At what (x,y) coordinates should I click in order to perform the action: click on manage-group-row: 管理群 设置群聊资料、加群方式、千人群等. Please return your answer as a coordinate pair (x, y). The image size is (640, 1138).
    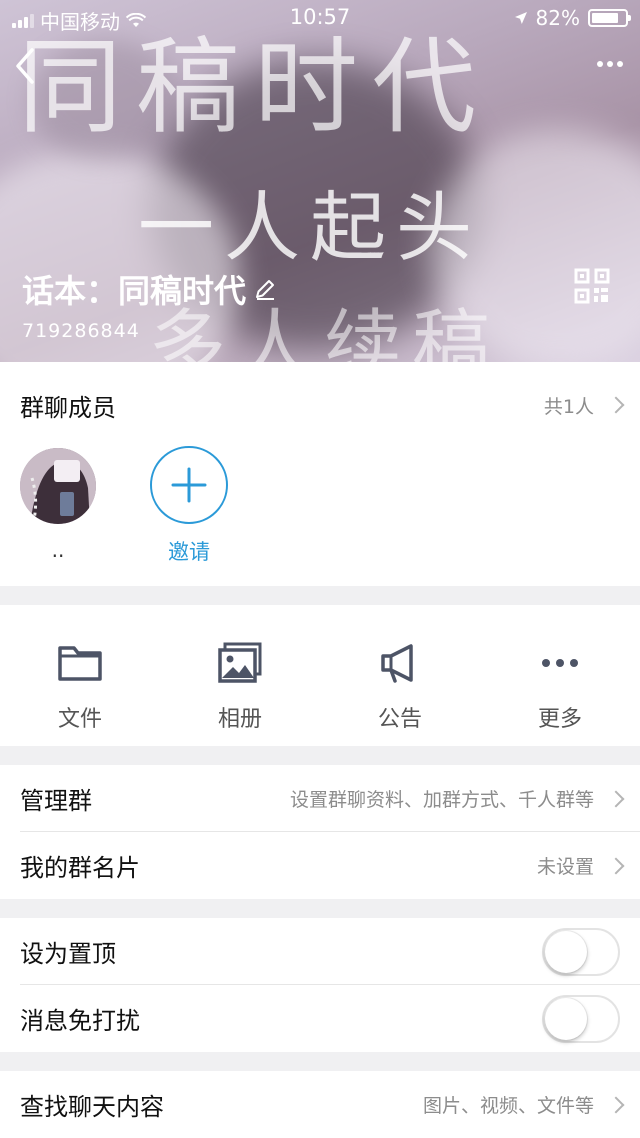
    Looking at the image, I should click on (320, 798).